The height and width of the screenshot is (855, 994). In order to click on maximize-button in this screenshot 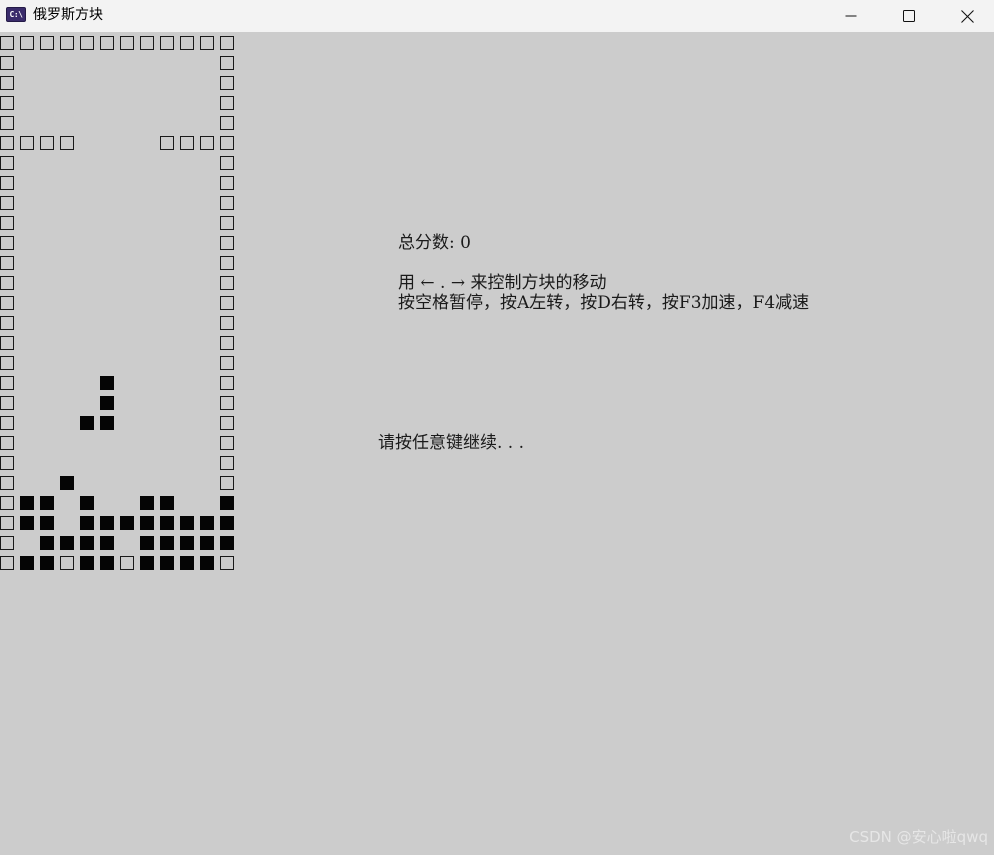, I will do `click(909, 16)`.